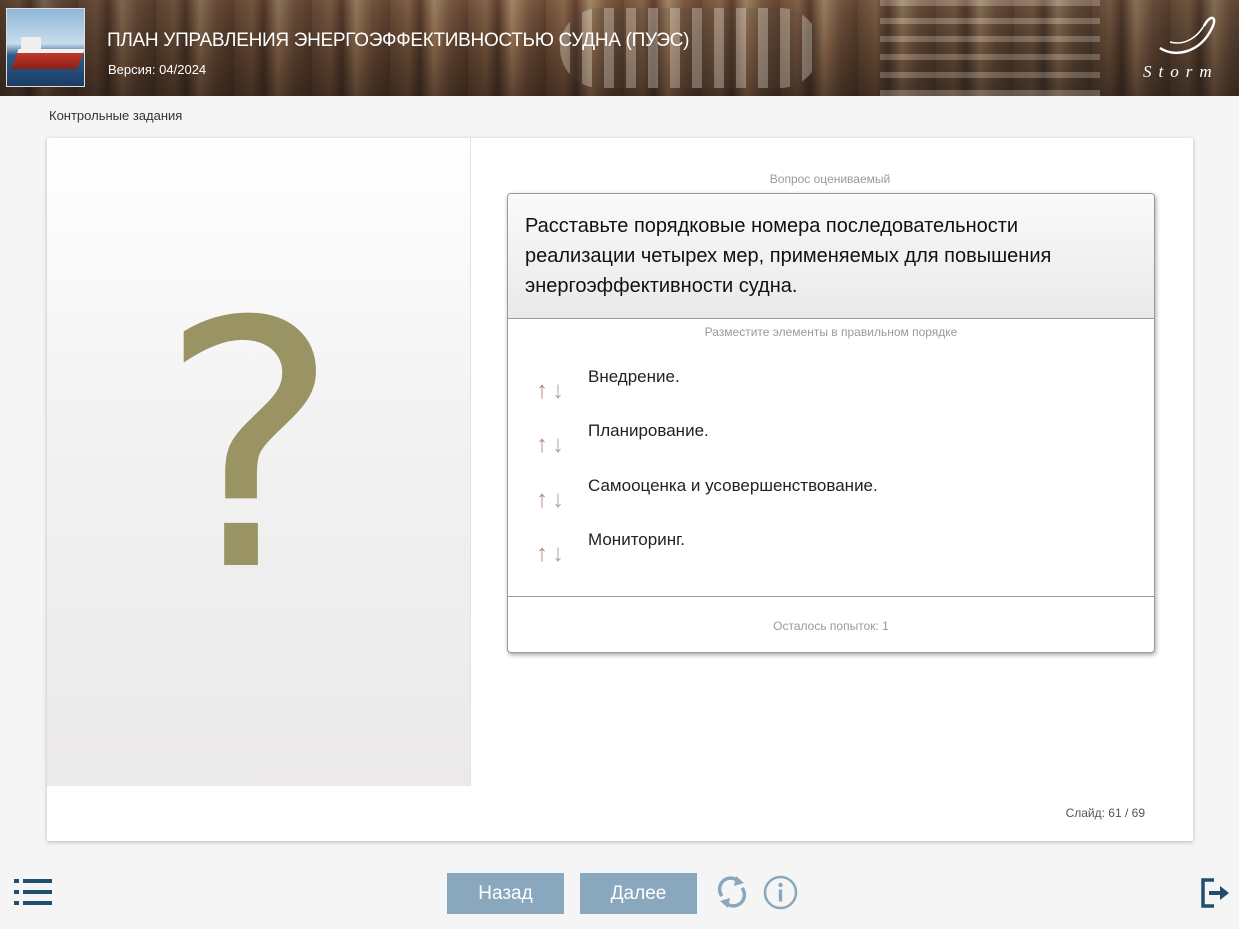 The image size is (1239, 929). I want to click on sequence-item: ↑↓ Мониторинг., so click(831, 550).